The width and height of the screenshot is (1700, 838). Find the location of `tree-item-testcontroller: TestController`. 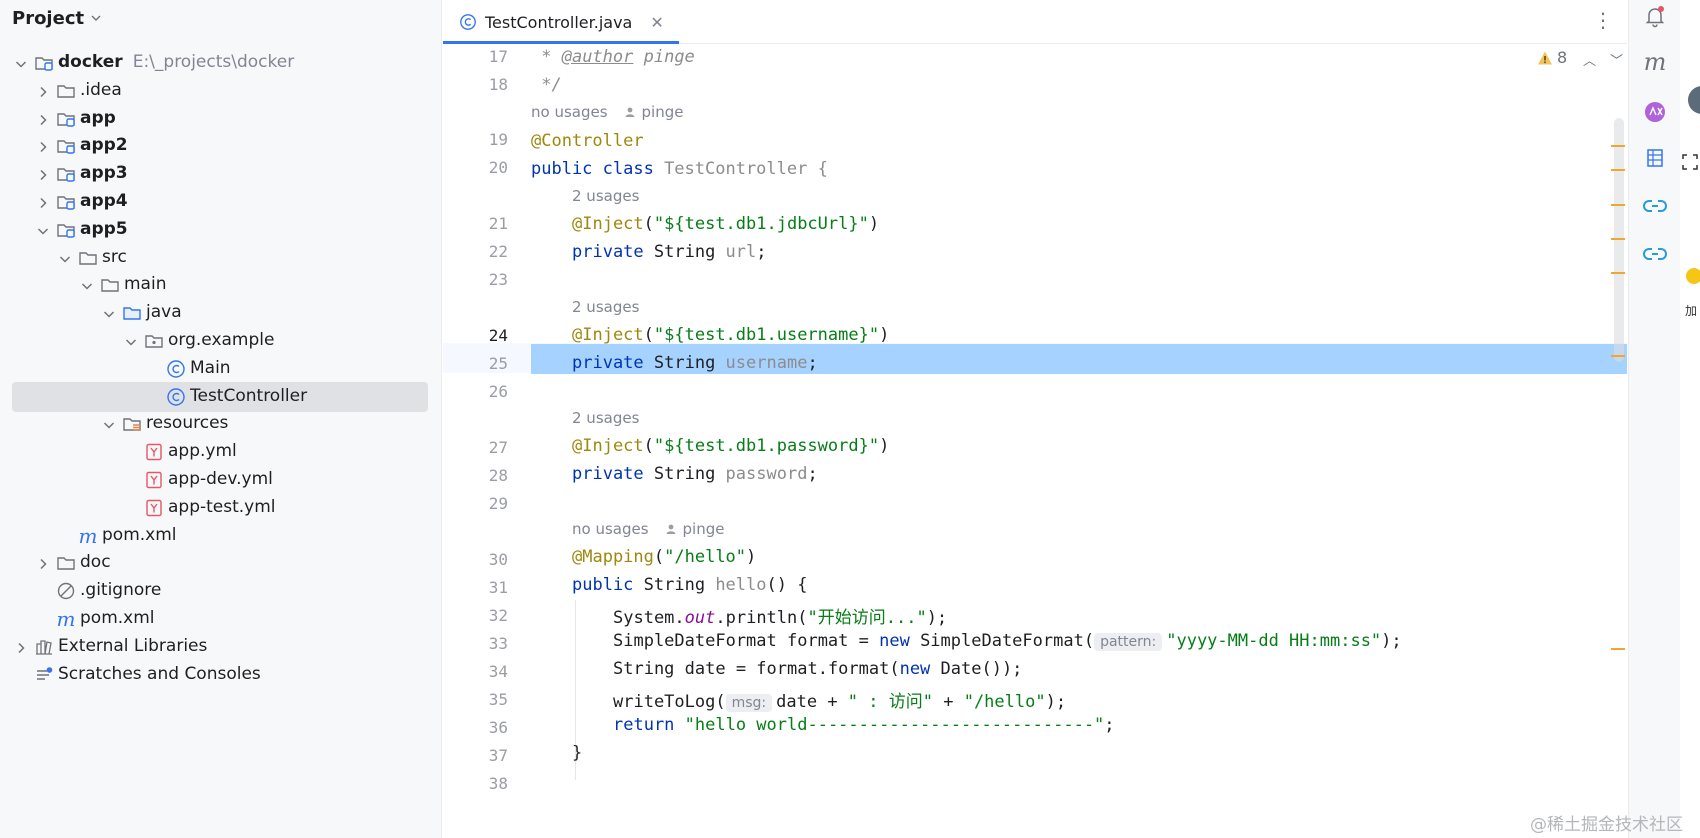

tree-item-testcontroller: TestController is located at coordinates (220, 396).